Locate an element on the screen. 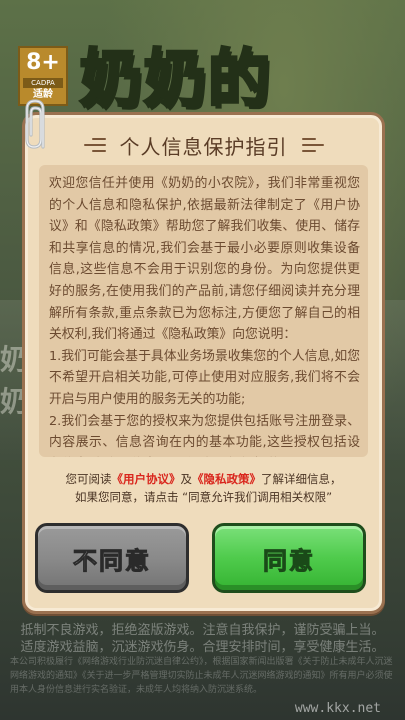  watermark: www.kkx.net is located at coordinates (337, 708).